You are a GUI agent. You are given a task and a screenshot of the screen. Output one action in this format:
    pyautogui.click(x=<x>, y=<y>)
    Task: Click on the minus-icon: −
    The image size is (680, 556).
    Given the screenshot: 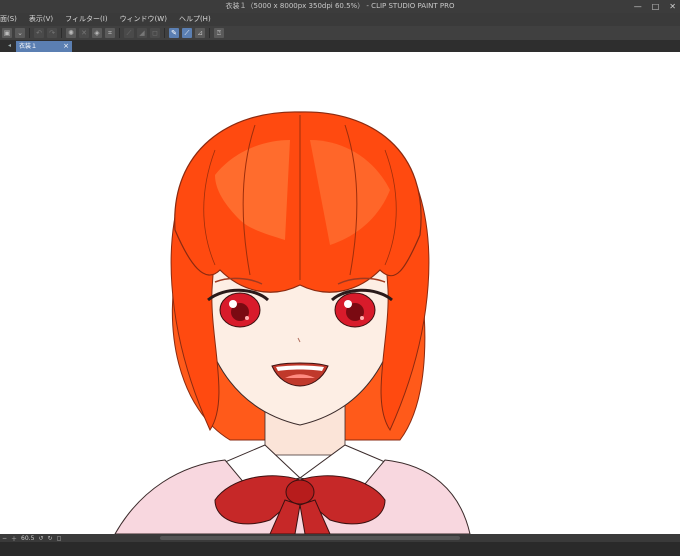 What is the action you would take?
    pyautogui.click(x=4, y=538)
    